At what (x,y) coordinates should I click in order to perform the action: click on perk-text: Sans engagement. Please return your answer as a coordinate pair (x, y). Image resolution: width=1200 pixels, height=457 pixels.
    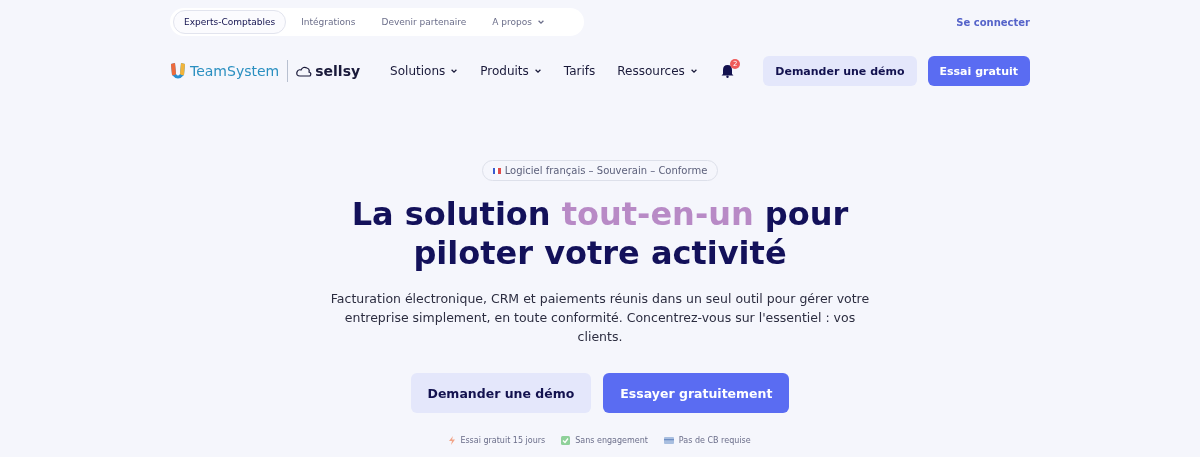
    Looking at the image, I should click on (611, 440).